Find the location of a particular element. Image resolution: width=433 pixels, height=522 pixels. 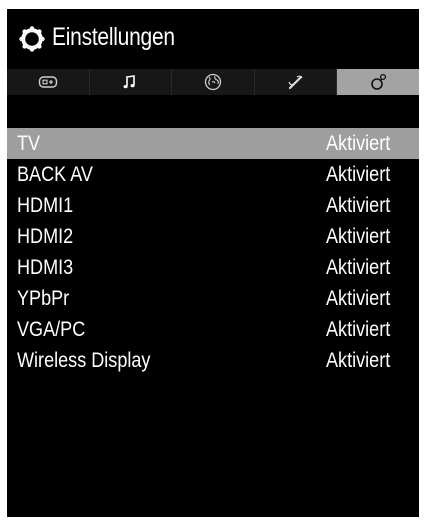

source-label: YPbPr is located at coordinates (43, 298).